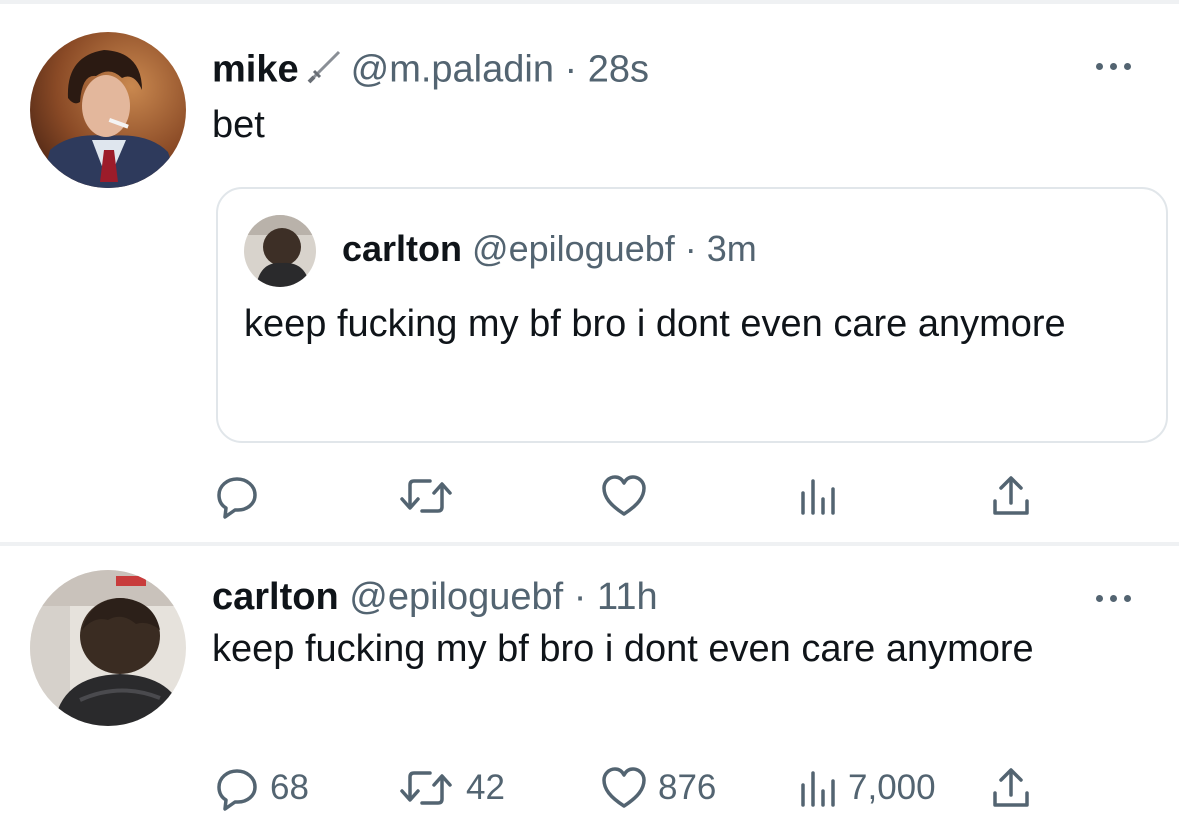 This screenshot has height=834, width=1179. What do you see at coordinates (618, 70) in the screenshot?
I see `timestamp: 28s` at bounding box center [618, 70].